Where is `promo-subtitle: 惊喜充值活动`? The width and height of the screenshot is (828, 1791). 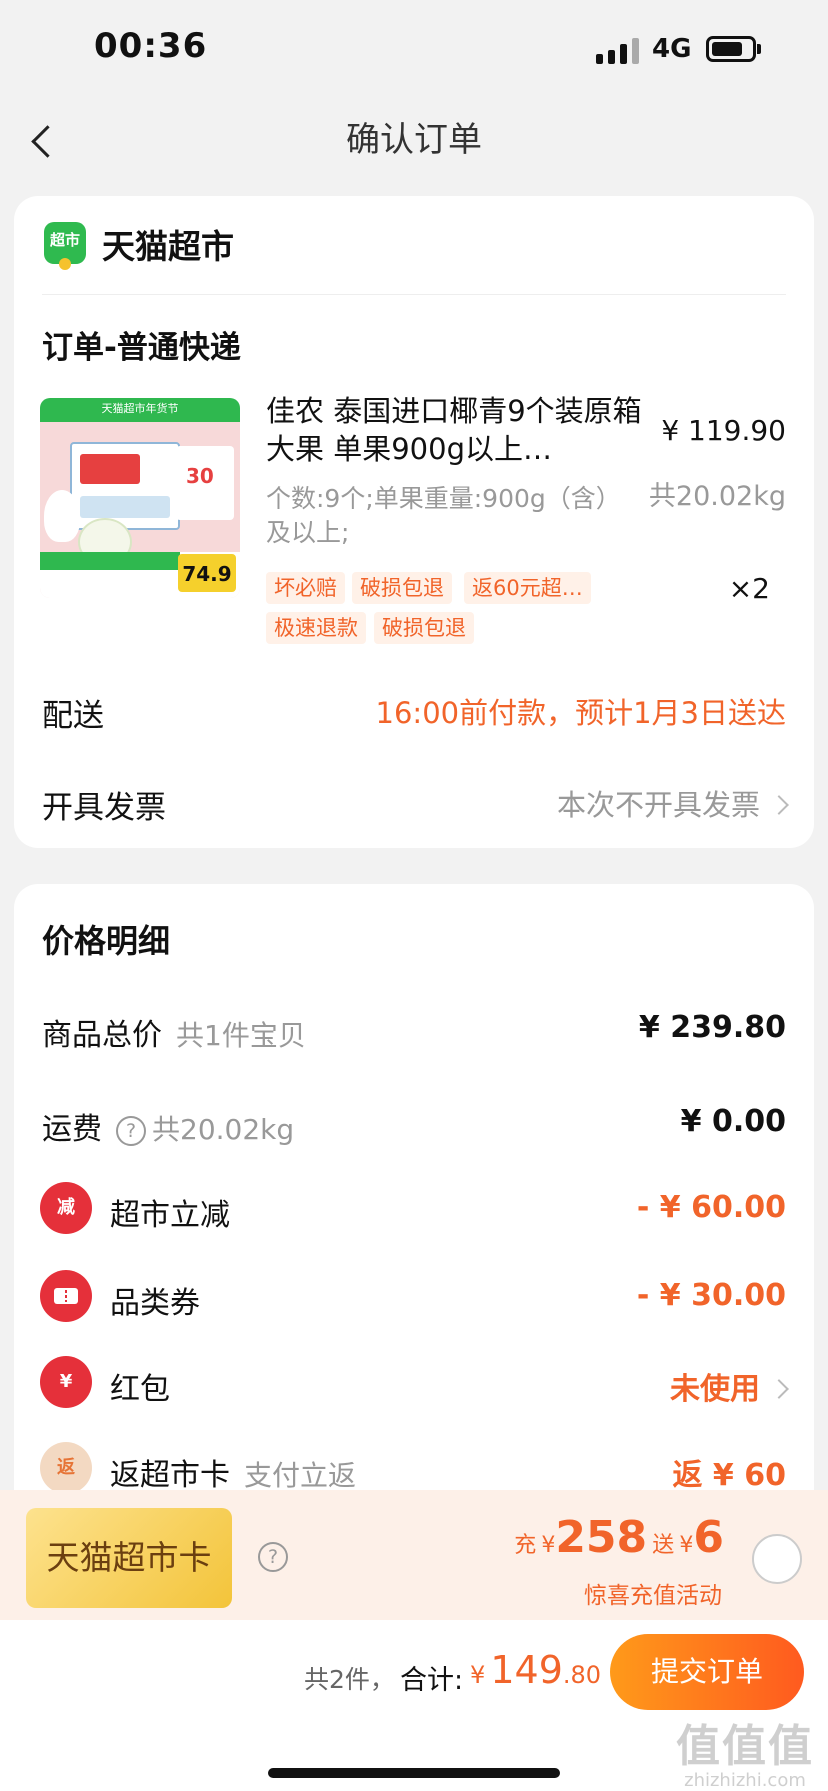
promo-subtitle: 惊喜充值活动 is located at coordinates (653, 1596).